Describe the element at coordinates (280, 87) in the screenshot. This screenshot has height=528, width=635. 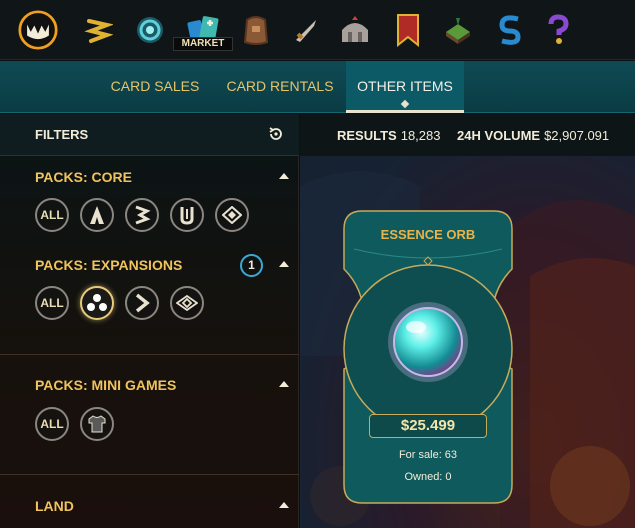
I see `tab-card-rentals: CARD RENTALS` at that location.